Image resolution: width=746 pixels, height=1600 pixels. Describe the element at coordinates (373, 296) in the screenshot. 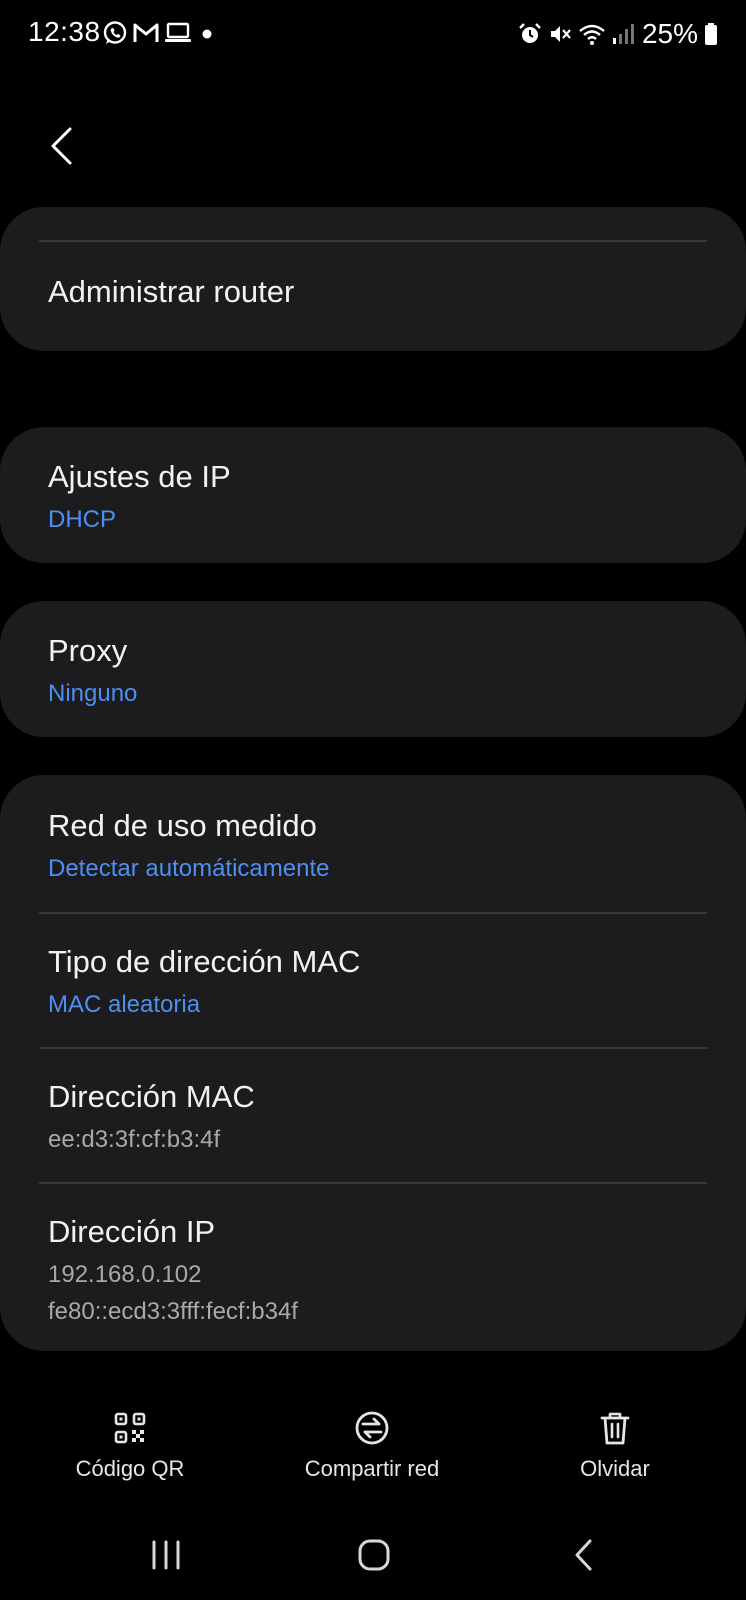

I see `manage-router-row: Administrar router` at that location.